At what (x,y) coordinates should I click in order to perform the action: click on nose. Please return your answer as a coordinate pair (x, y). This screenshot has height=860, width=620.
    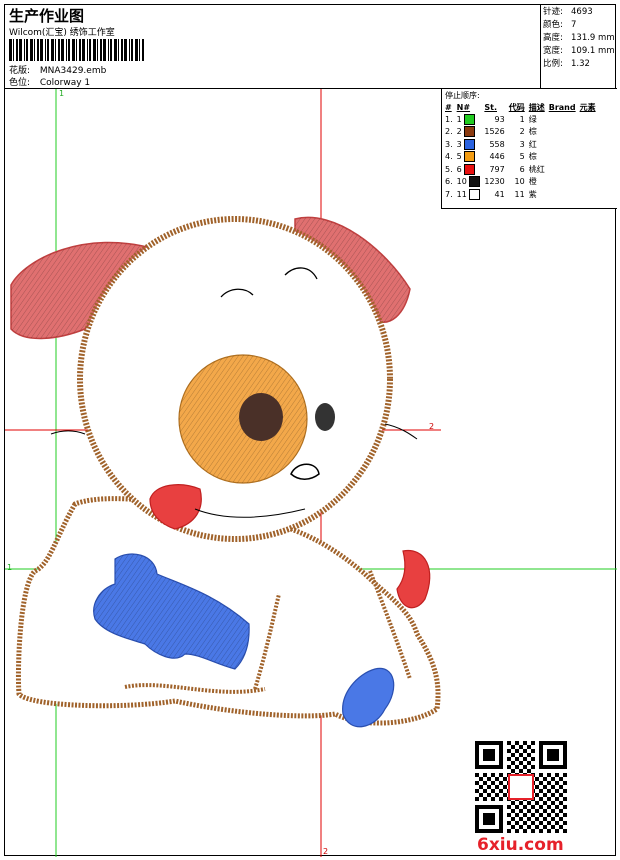
    Looking at the image, I should click on (261, 417).